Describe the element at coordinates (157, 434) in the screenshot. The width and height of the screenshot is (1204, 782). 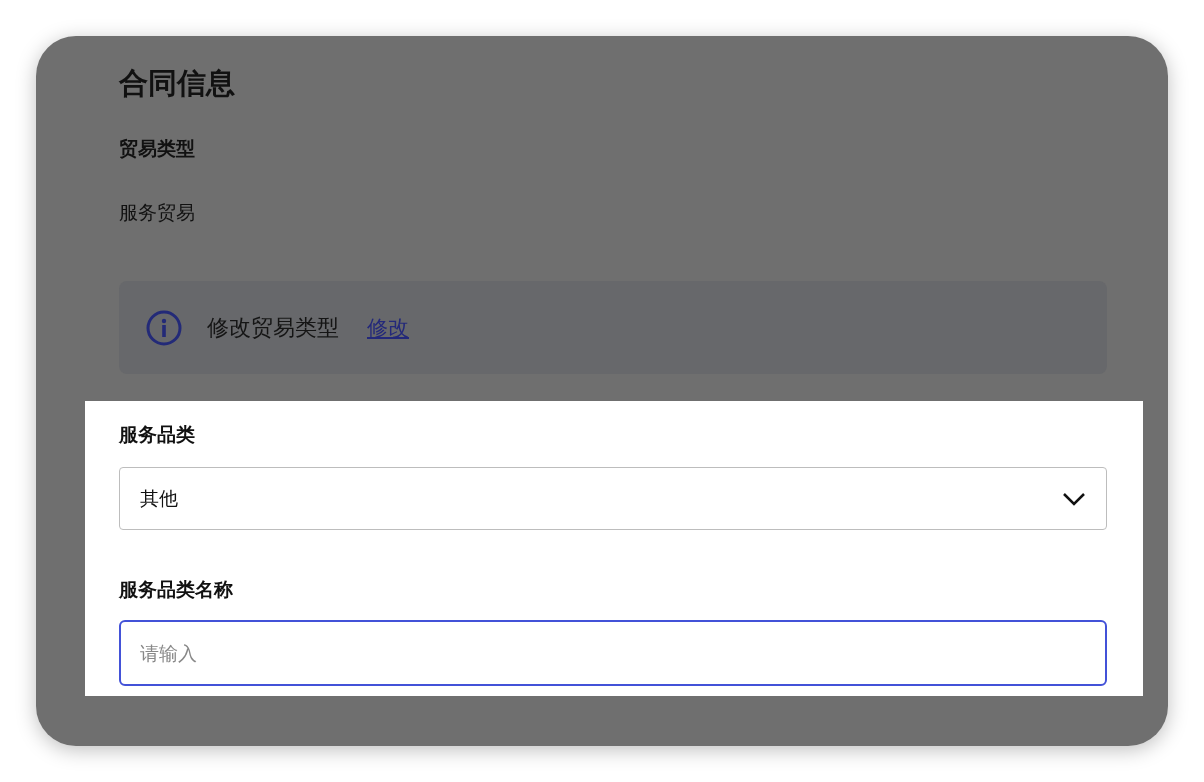
I see `field-label: 服务品类` at that location.